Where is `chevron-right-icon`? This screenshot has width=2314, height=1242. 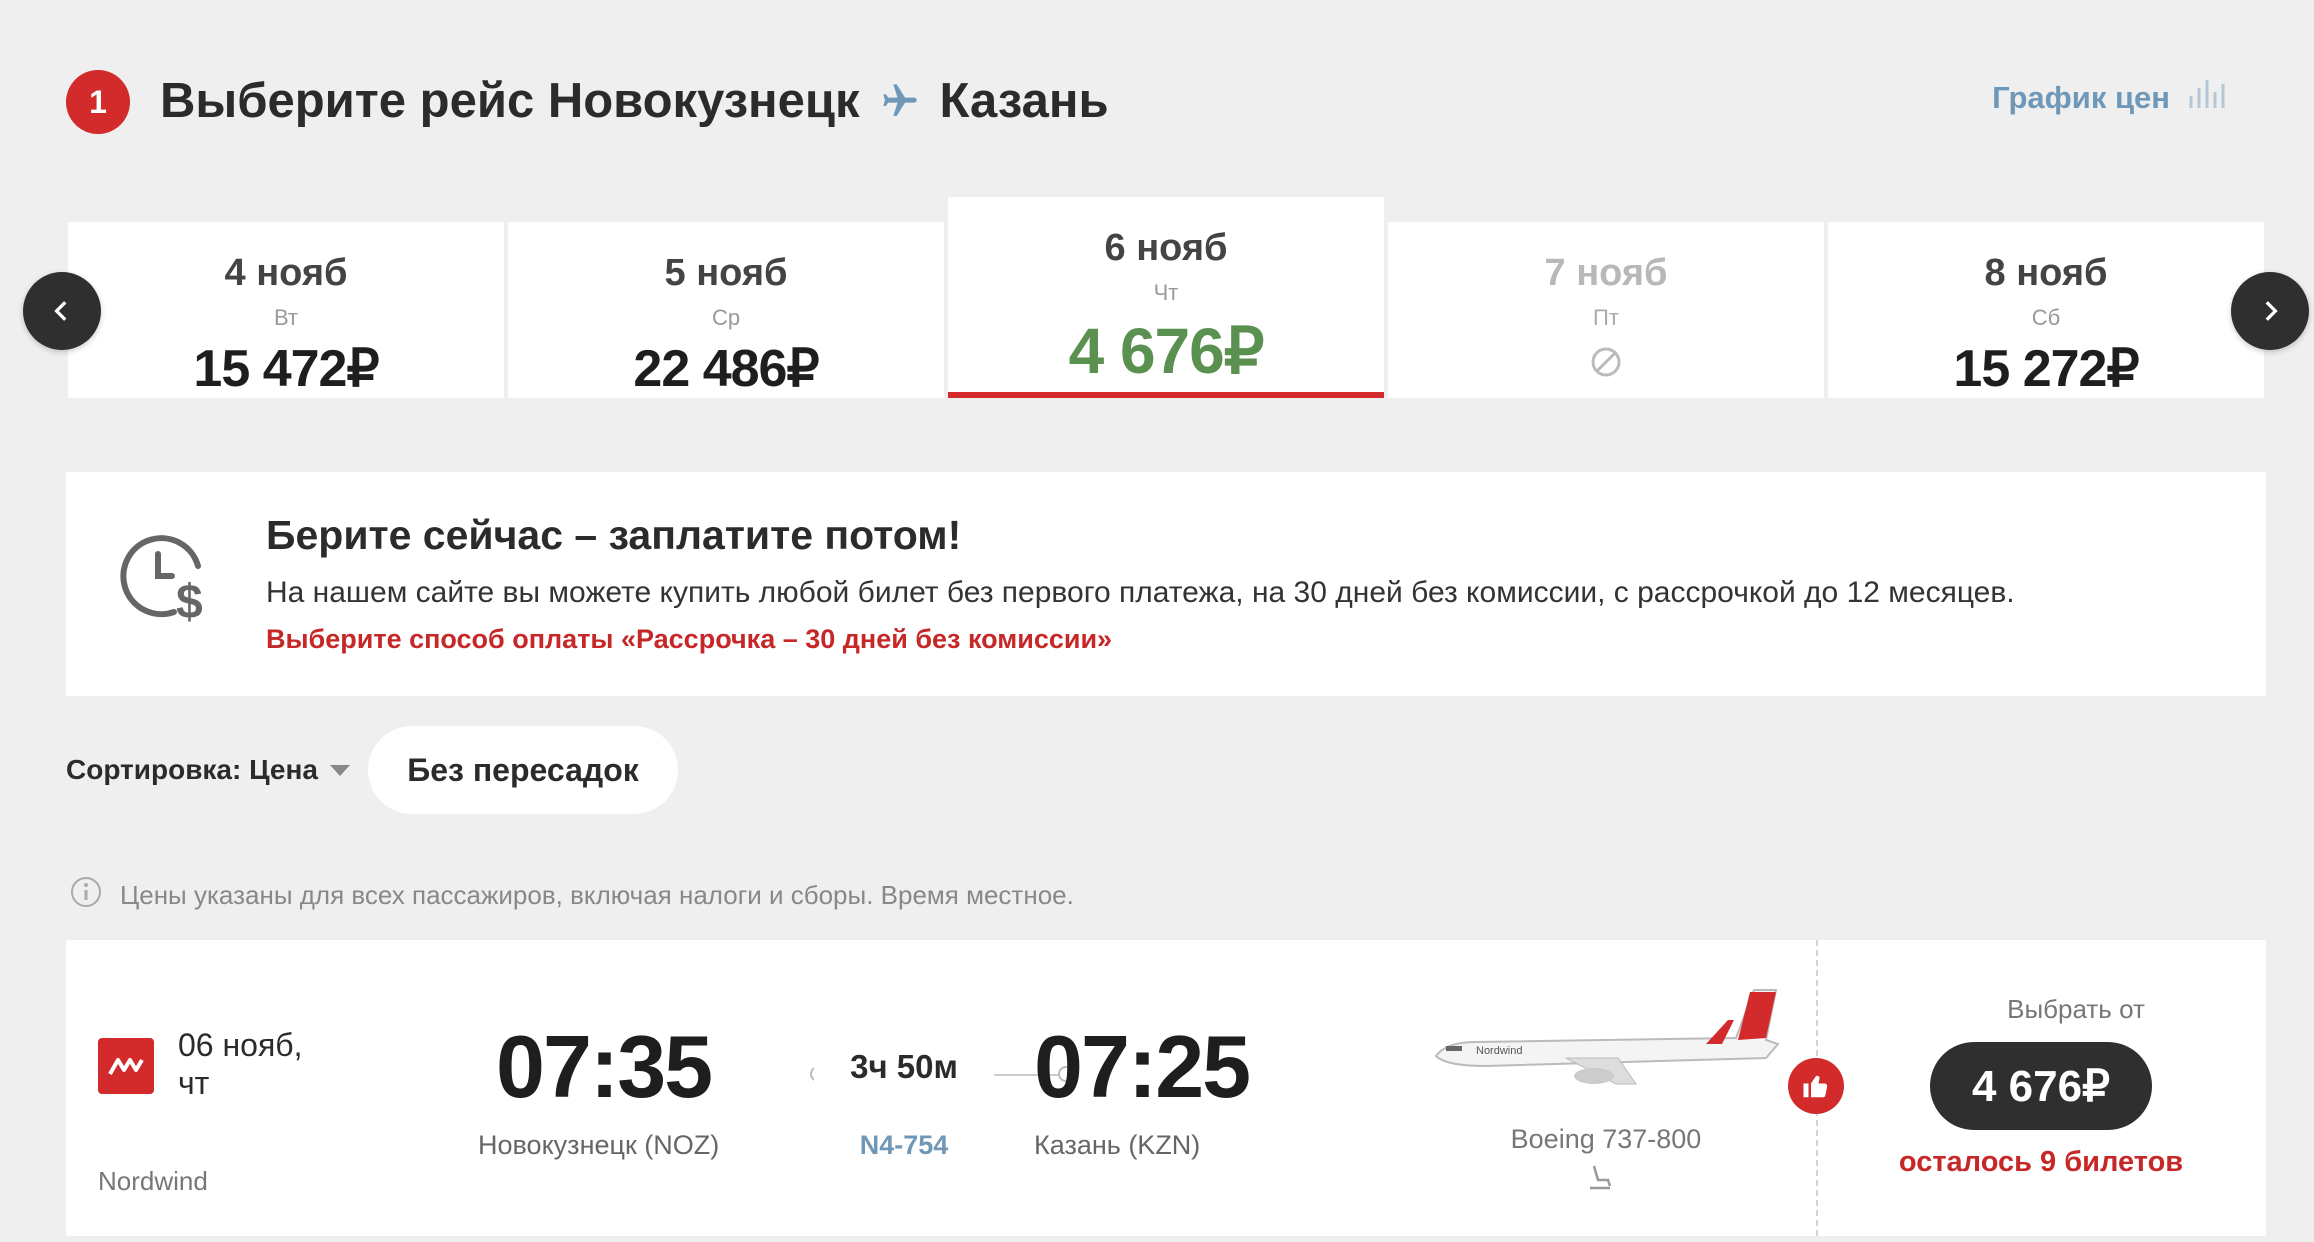
chevron-right-icon is located at coordinates (2271, 311).